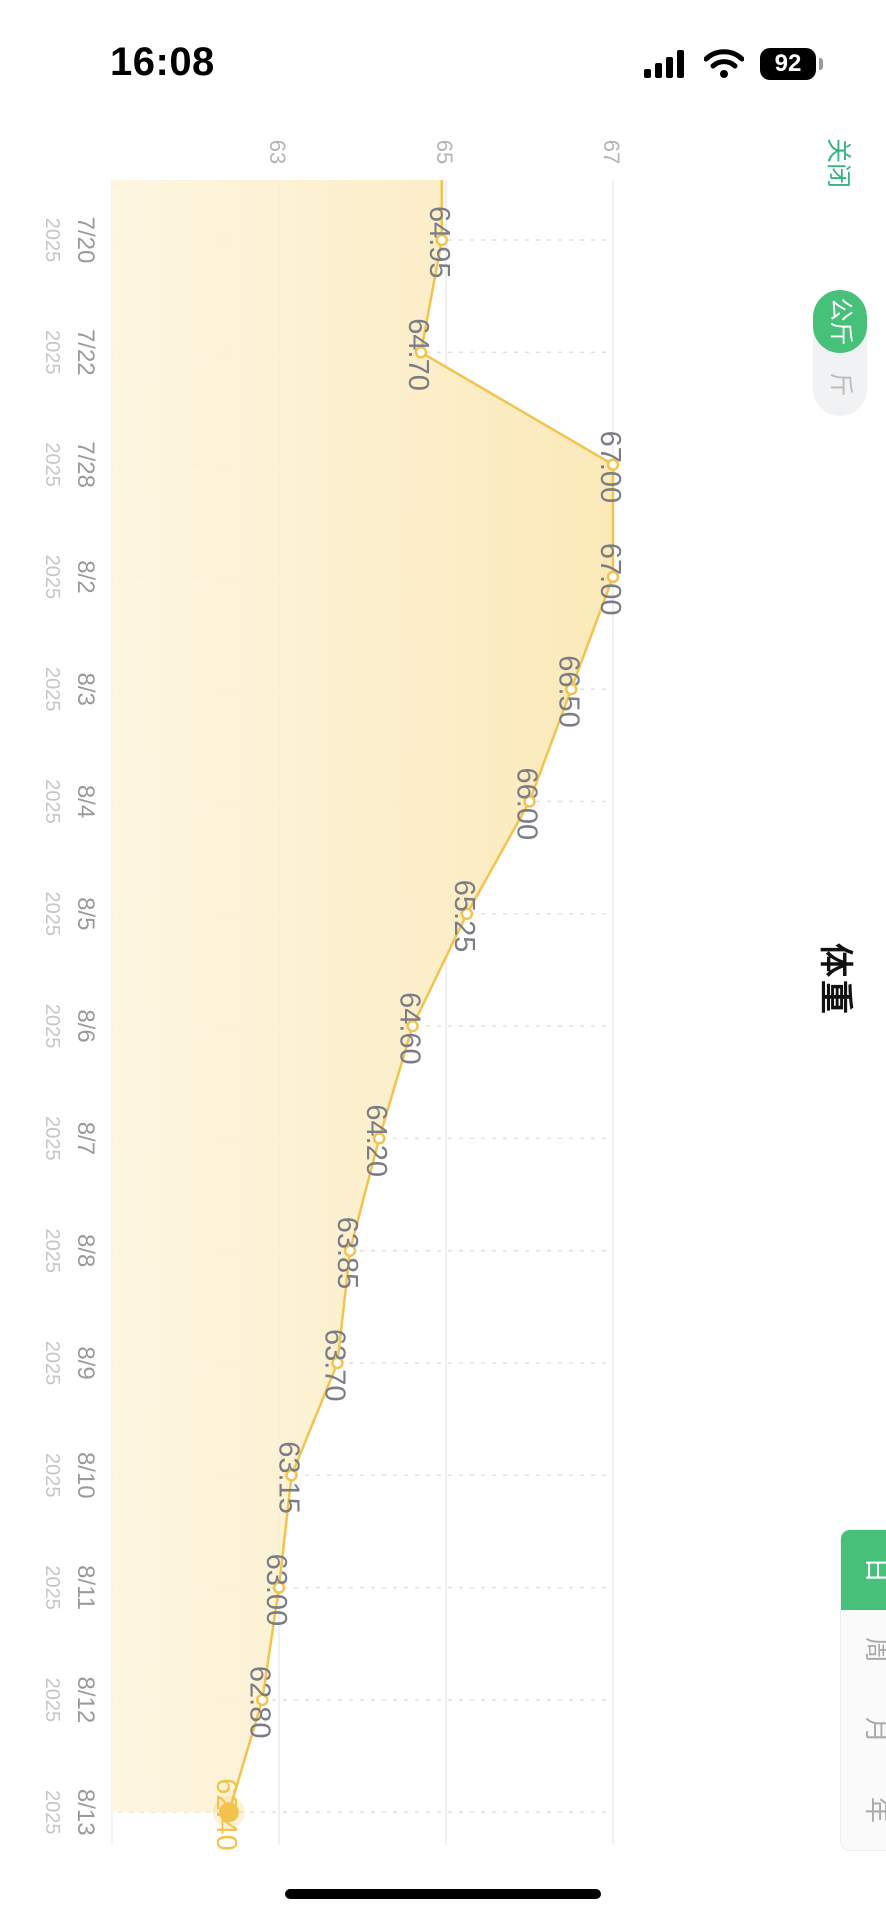  I want to click on tab-week: 周, so click(863, 1650).